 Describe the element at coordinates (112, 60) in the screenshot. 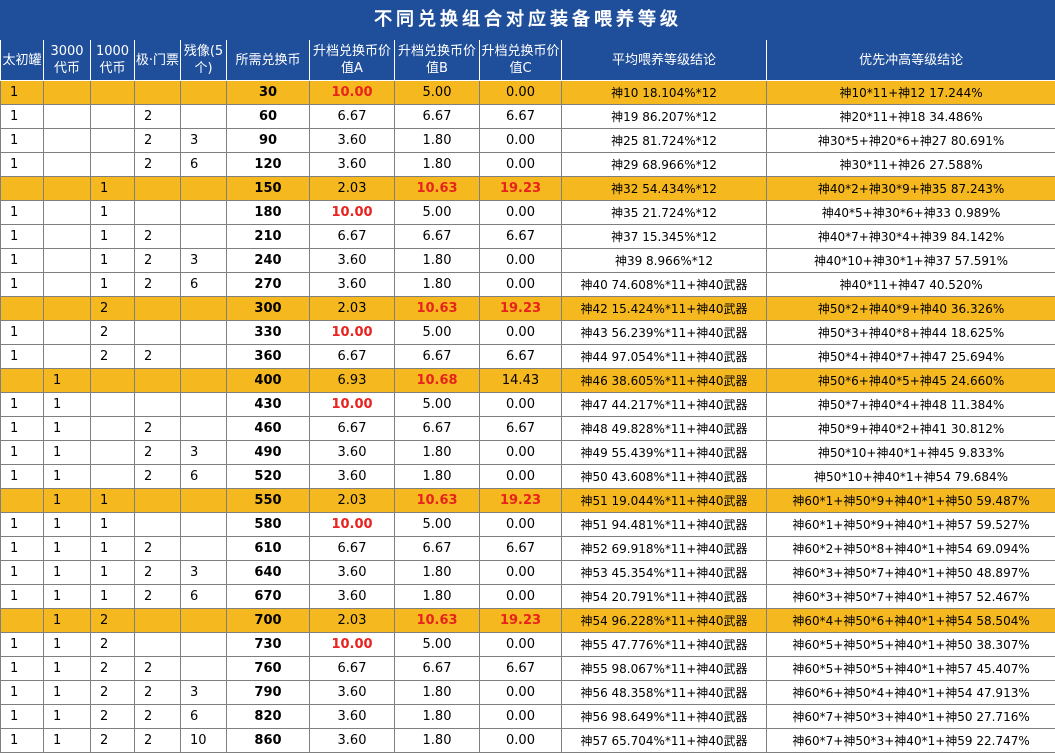

I see `col-header-1000: 1000代币` at that location.